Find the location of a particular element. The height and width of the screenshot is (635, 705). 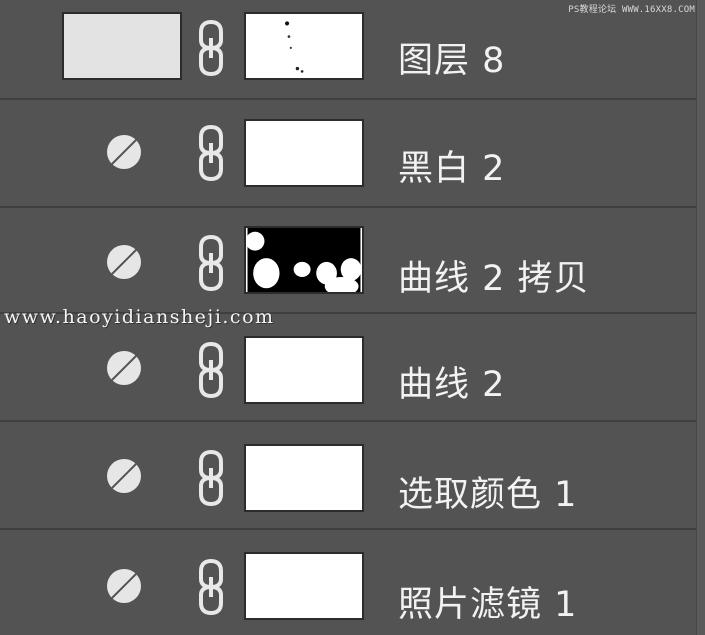

layer-name: 选取颜色 1 is located at coordinates (487, 491).